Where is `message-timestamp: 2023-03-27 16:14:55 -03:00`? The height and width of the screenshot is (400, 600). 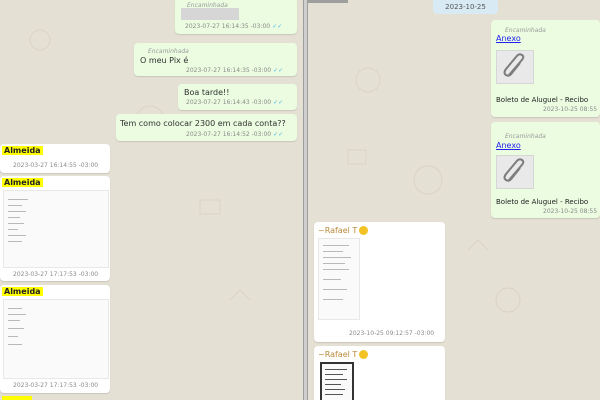
message-timestamp: 2023-03-27 16:14:55 -03:00 is located at coordinates (56, 165).